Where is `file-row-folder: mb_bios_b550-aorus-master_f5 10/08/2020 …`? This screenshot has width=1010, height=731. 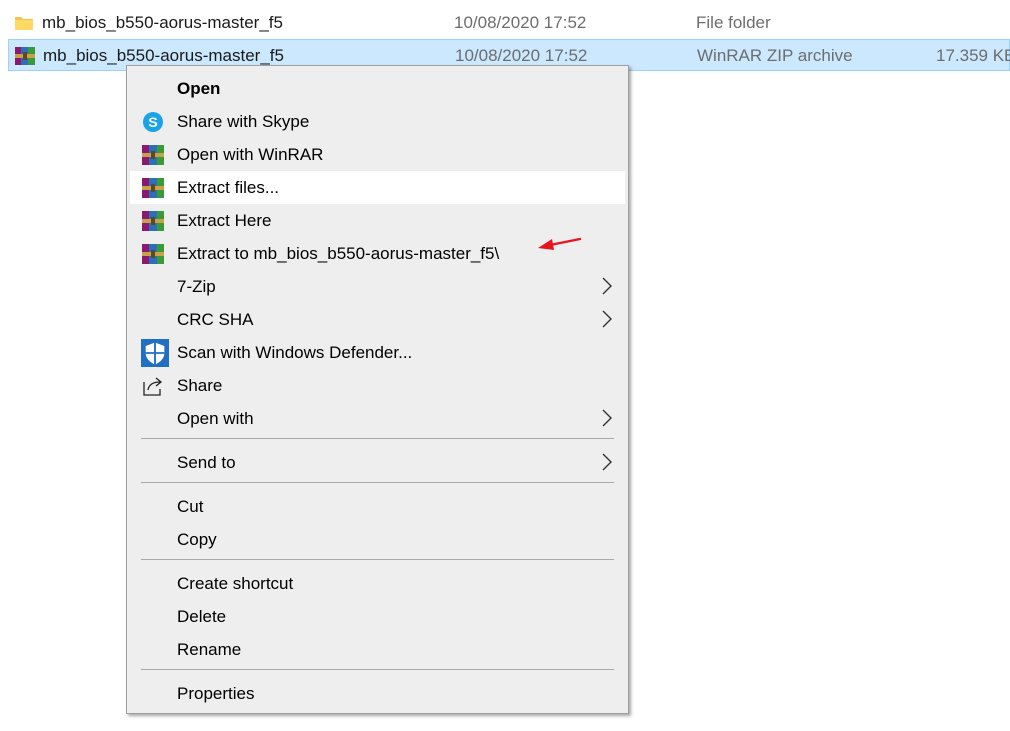
file-row-folder: mb_bios_b550-aorus-master_f5 10/08/2020 … is located at coordinates (509, 23).